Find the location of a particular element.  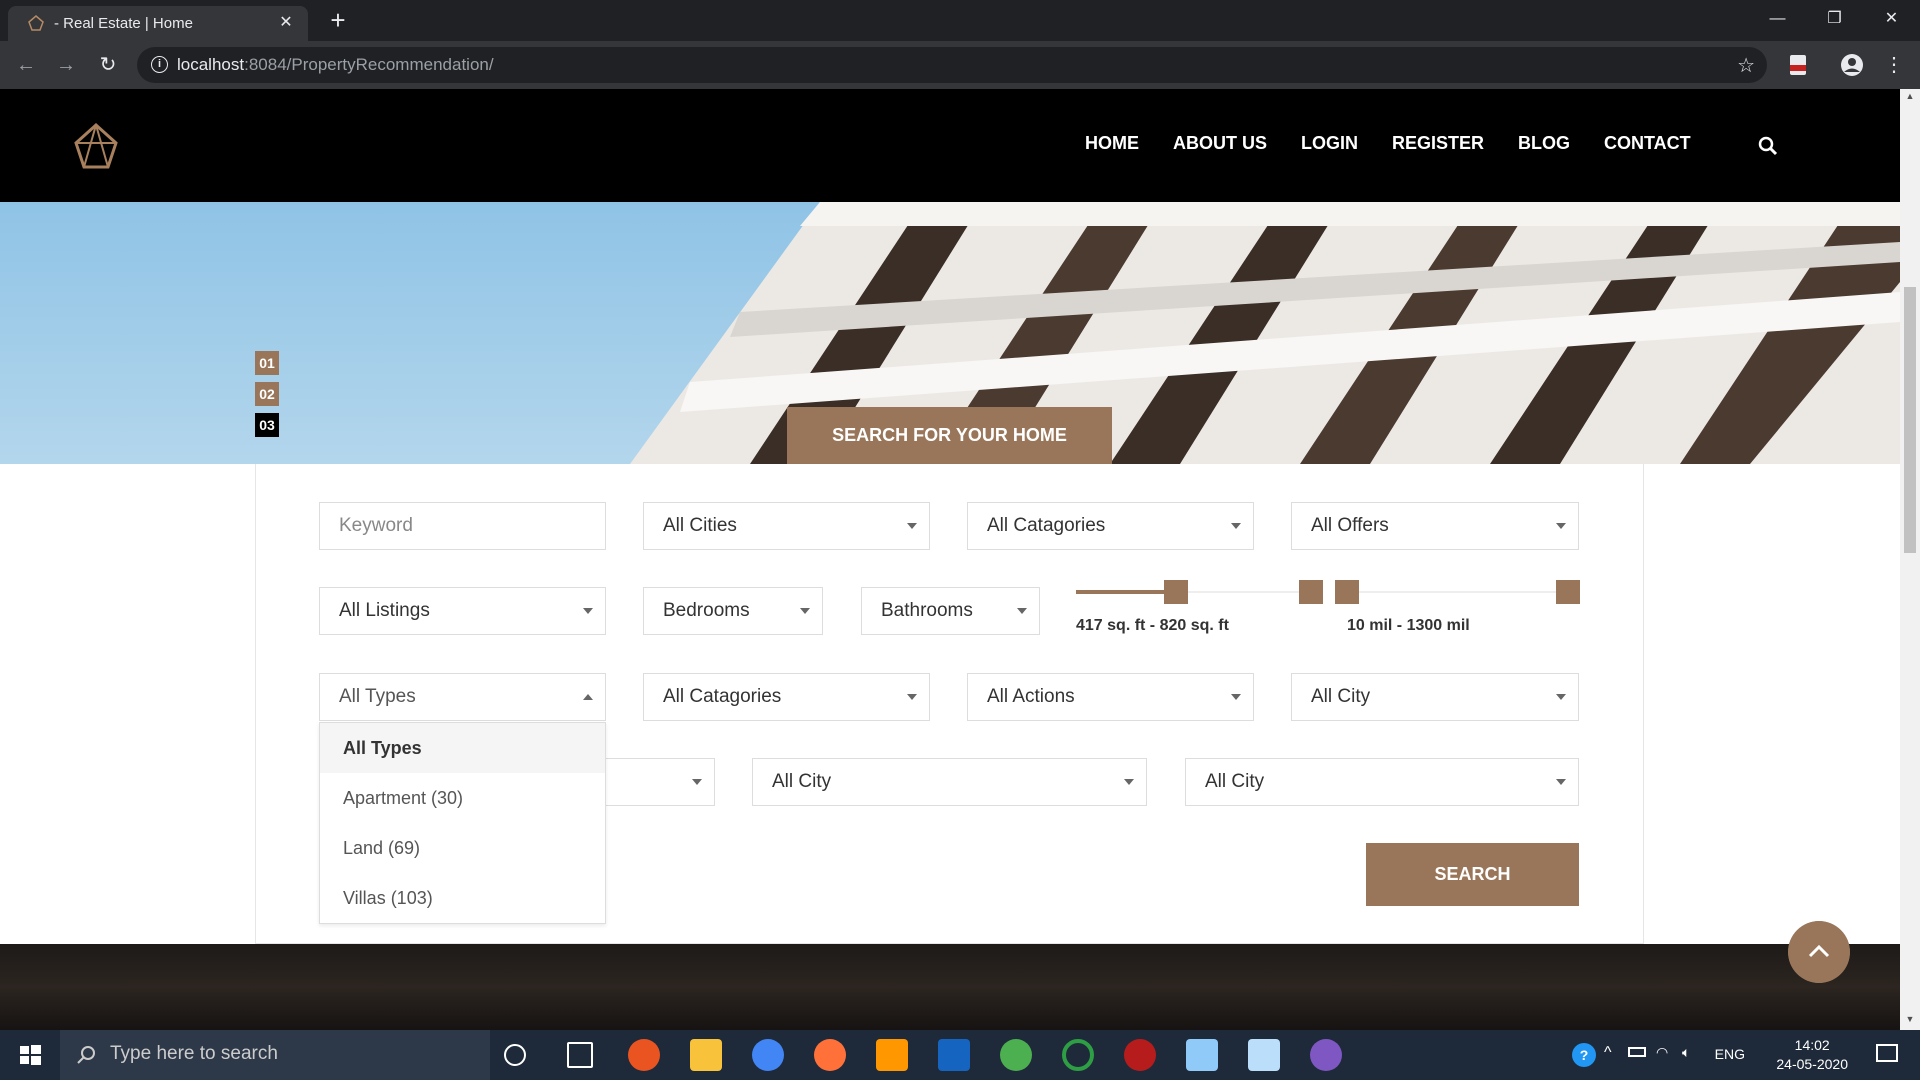

nav-blog: BLOG is located at coordinates (1544, 143).